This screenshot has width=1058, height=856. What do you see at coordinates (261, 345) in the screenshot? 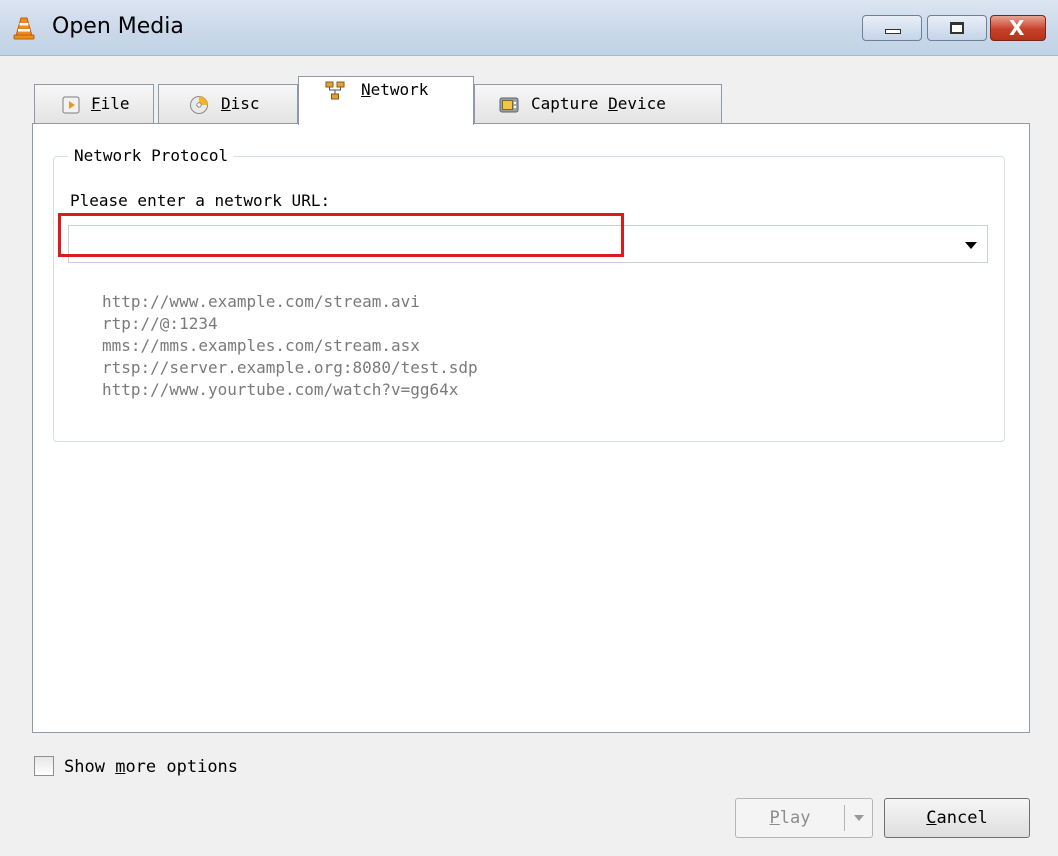
I see `example-url: mms://mms.examples.com/stream.asx` at bounding box center [261, 345].